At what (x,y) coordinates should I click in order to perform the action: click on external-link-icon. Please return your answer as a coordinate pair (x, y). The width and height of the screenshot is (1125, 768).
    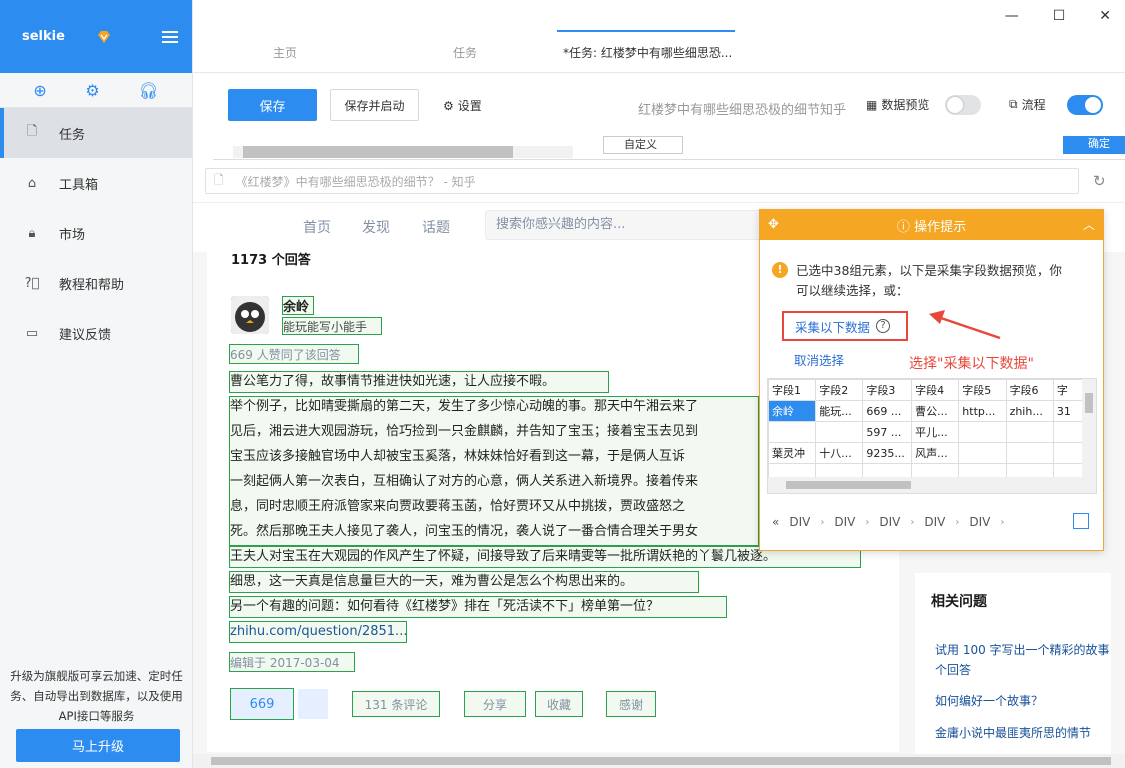
    Looking at the image, I should click on (1081, 521).